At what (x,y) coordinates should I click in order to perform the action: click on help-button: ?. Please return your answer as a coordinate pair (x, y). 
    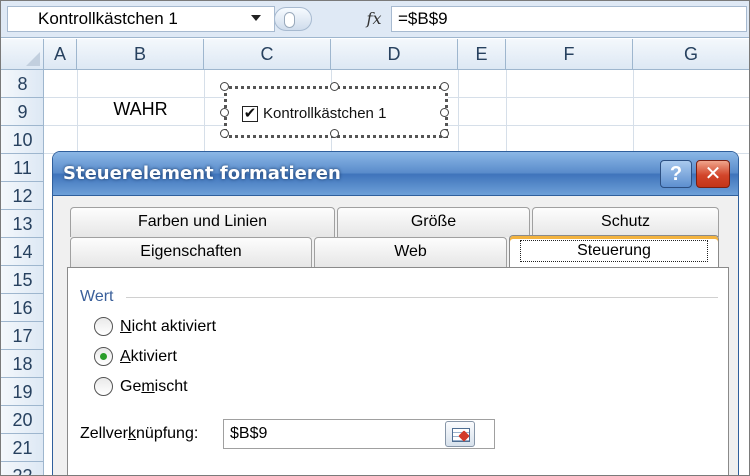
    Looking at the image, I should click on (676, 174).